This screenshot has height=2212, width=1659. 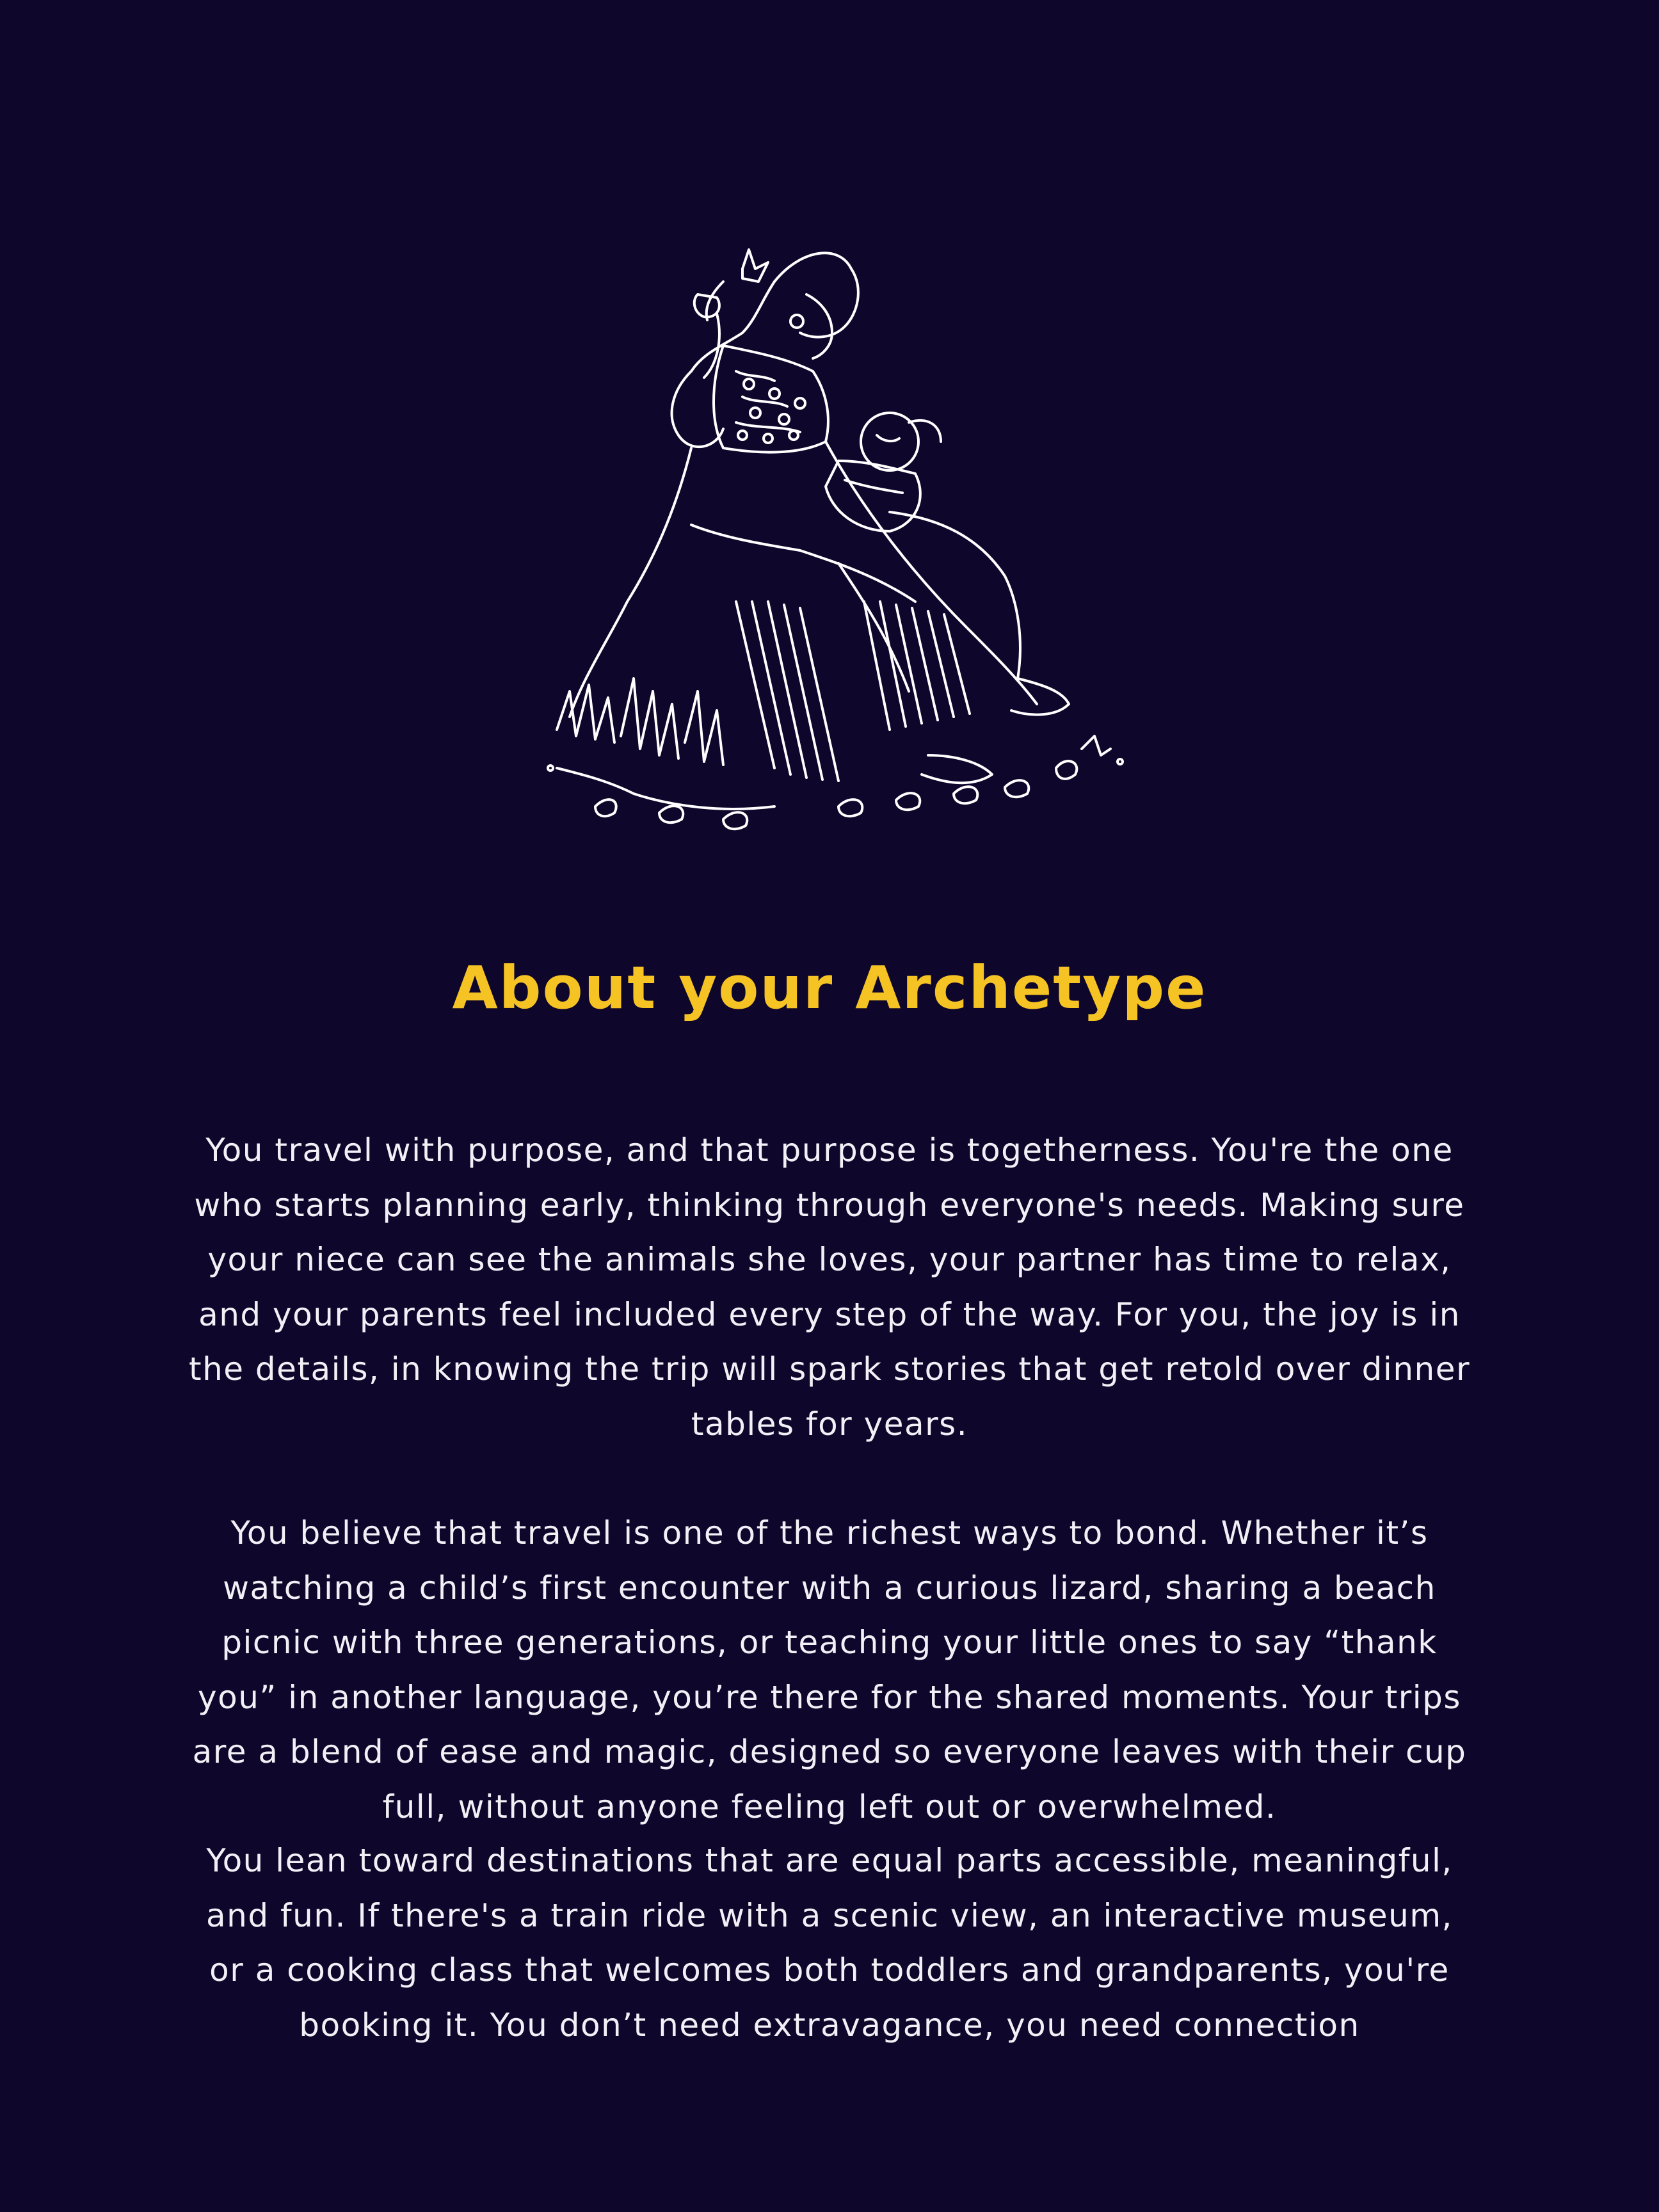 I want to click on mother-and-child-illustration, so click(x=832, y=540).